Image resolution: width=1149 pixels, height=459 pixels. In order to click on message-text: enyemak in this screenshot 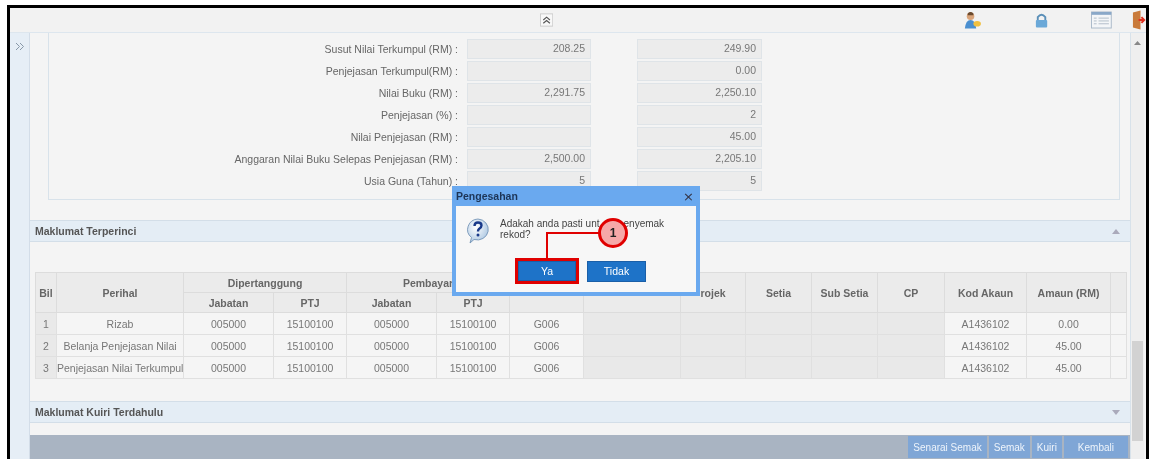, I will do `click(644, 223)`.